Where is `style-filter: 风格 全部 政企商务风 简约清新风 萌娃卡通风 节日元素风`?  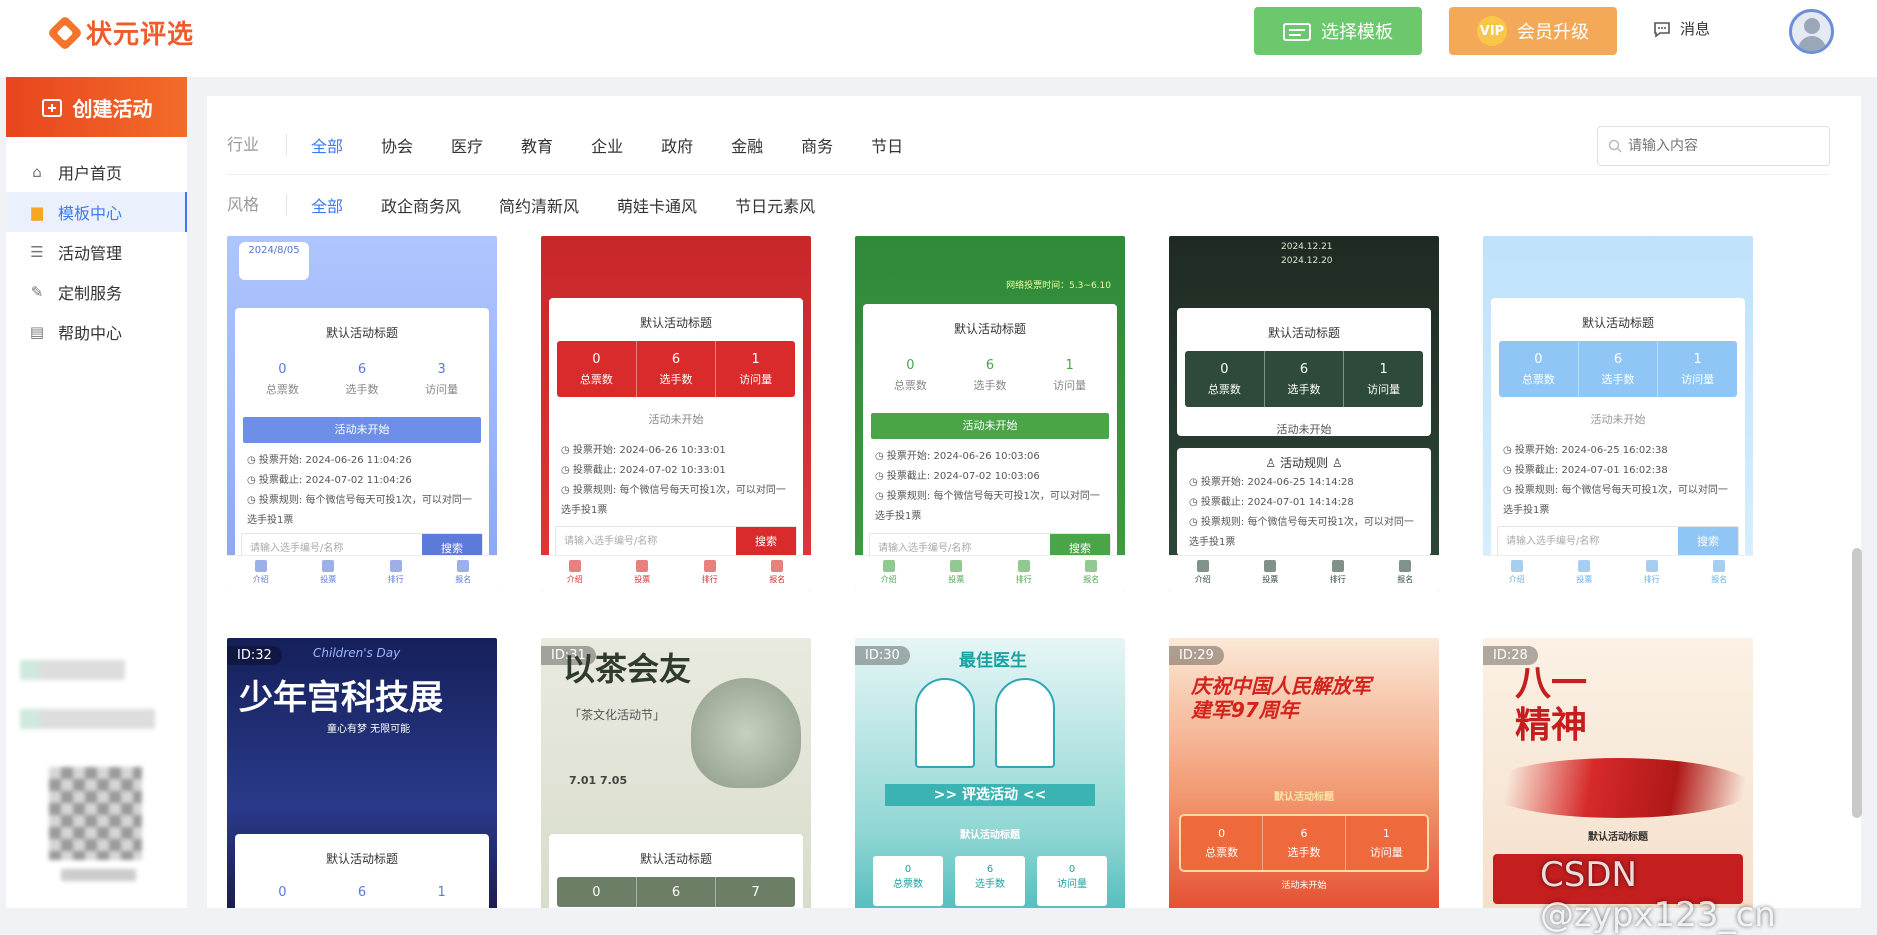 style-filter: 风格 全部 政企商务风 简约清新风 萌娃卡通风 节日元素风 is located at coordinates (540, 205).